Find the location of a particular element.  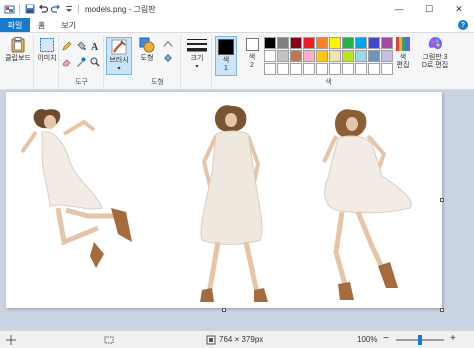

tools-group-label: 도구 is located at coordinates (81, 82).